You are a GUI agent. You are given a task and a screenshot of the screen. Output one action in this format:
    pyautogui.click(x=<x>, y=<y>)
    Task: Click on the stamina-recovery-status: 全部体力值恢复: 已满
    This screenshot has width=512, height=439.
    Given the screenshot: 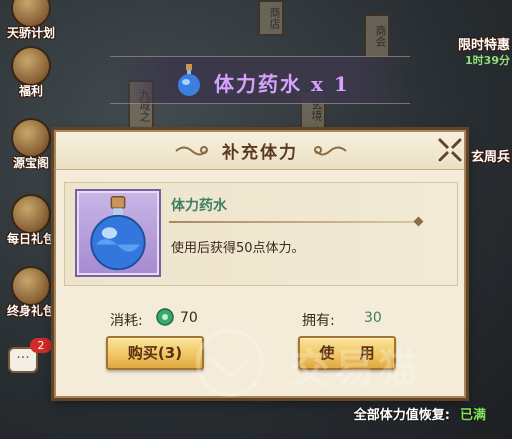 What is the action you would take?
    pyautogui.click(x=420, y=413)
    